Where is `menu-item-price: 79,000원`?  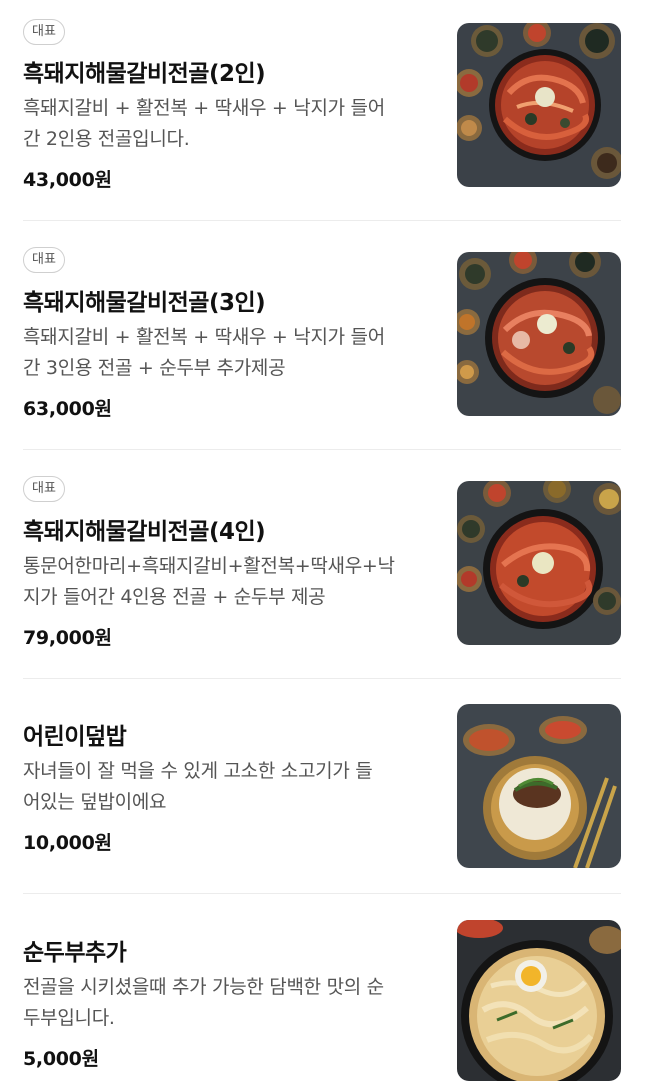
menu-item-price: 79,000원 is located at coordinates (67, 638).